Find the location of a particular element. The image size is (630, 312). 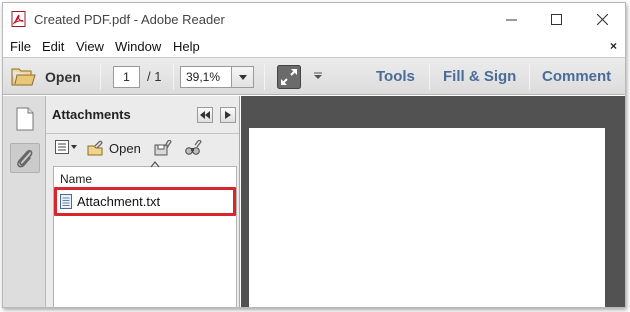

maximize-icon is located at coordinates (556, 19).